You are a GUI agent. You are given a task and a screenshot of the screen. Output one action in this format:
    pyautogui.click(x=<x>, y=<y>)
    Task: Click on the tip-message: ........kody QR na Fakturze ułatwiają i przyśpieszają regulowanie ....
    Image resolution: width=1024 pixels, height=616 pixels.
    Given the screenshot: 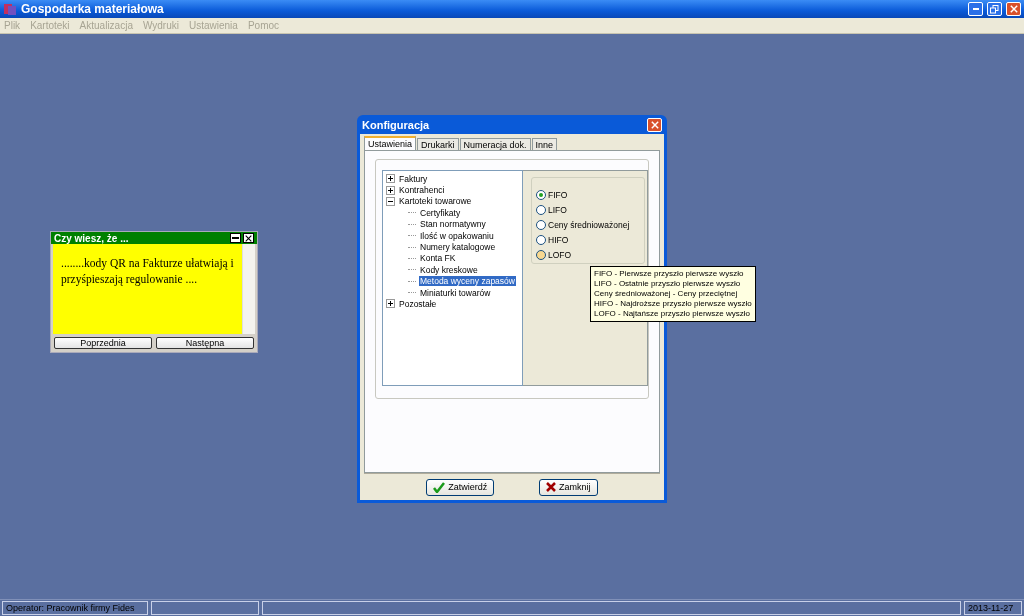 What is the action you would take?
    pyautogui.click(x=147, y=272)
    